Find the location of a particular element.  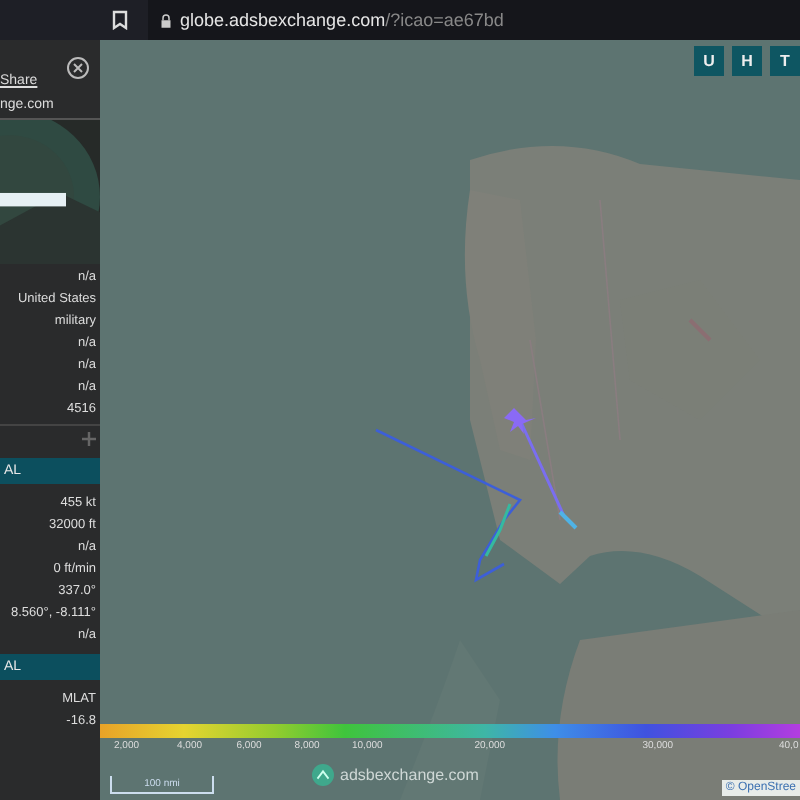

url-path: /?icao=ae67bd is located at coordinates (444, 20).